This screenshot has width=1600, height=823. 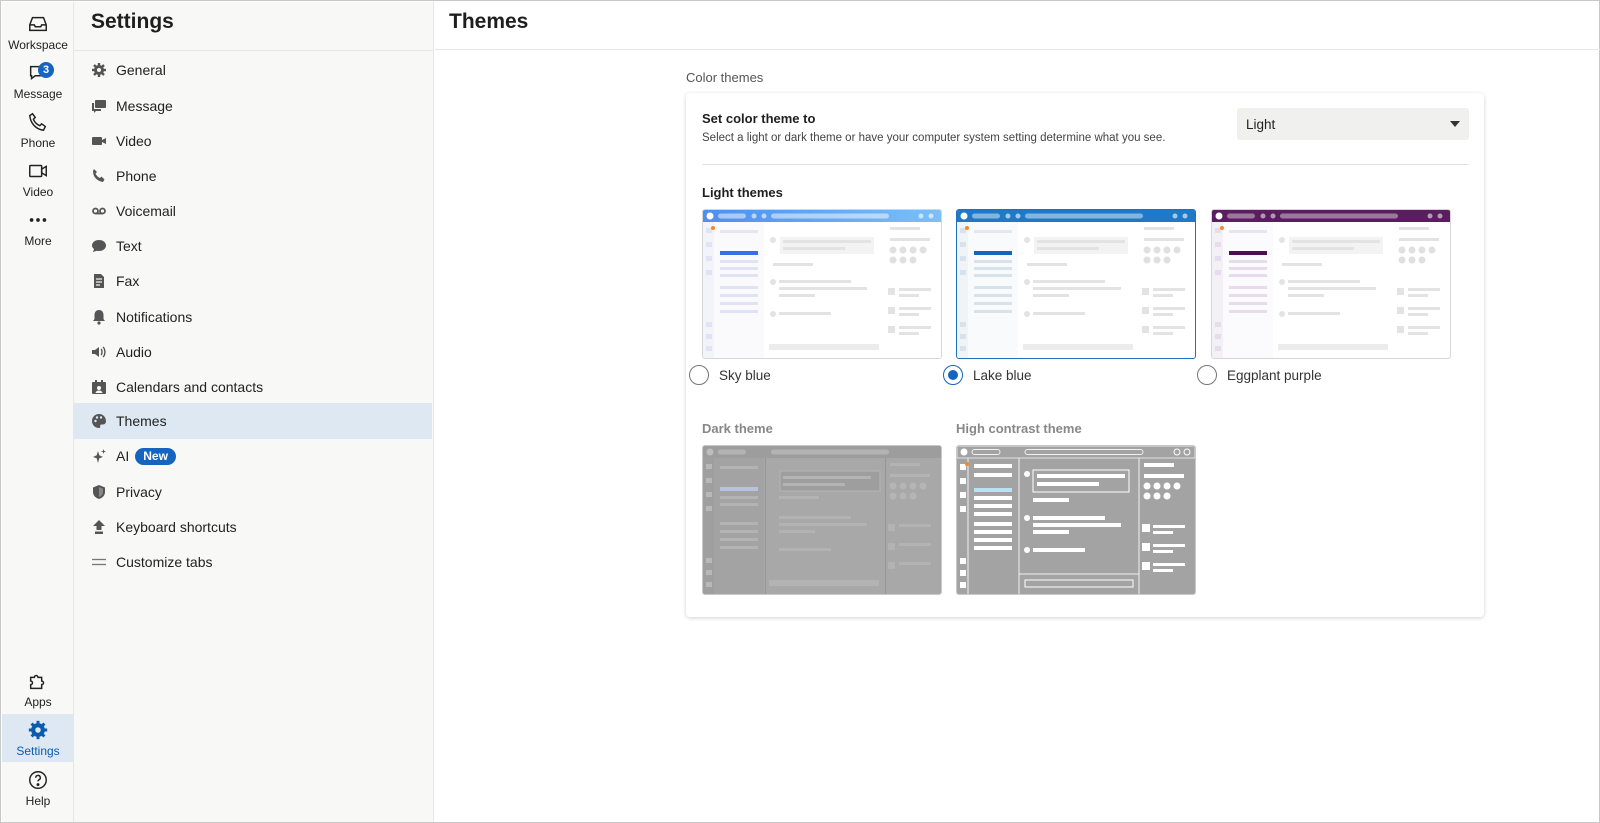 What do you see at coordinates (164, 562) in the screenshot?
I see `nav-item-label: Customize tabs` at bounding box center [164, 562].